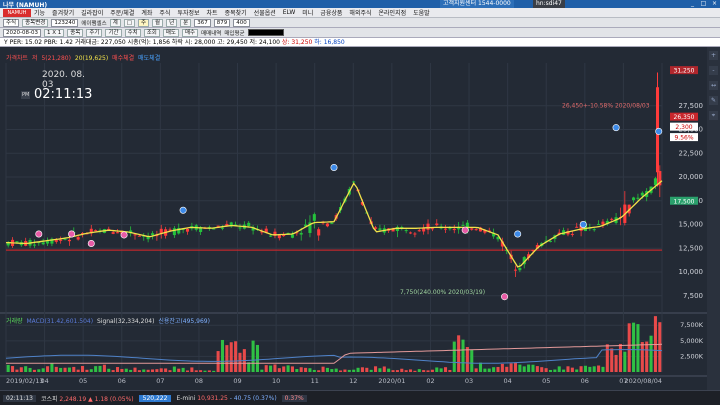 This screenshot has height=405, width=720. What do you see at coordinates (714, 4) in the screenshot?
I see `close-icon: ×` at bounding box center [714, 4].